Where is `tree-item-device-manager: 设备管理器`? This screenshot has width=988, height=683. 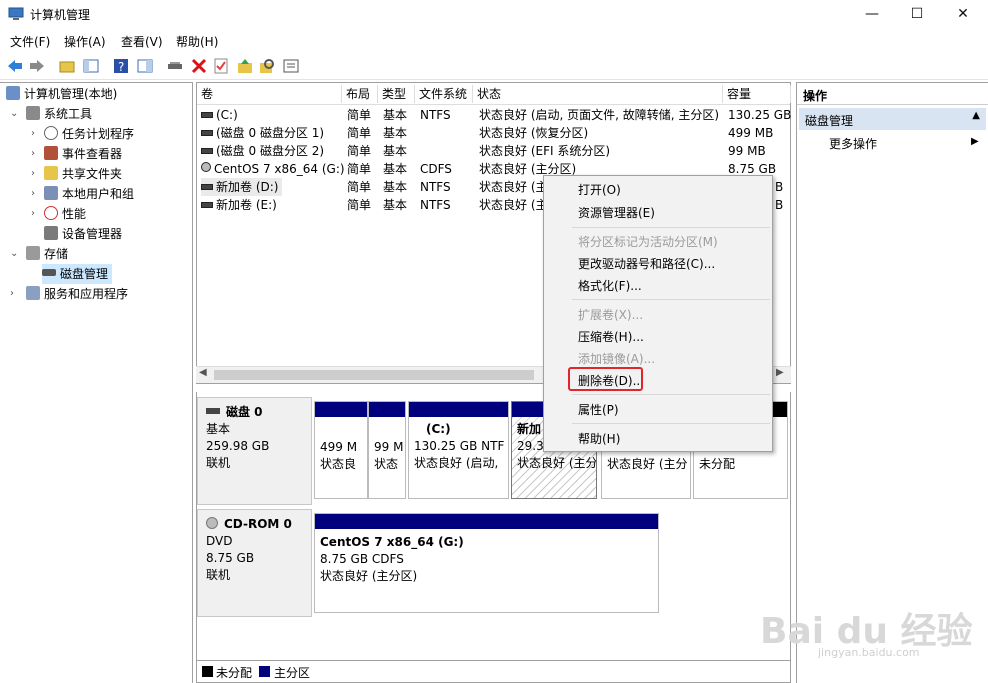 tree-item-device-manager: 设备管理器 is located at coordinates (83, 234).